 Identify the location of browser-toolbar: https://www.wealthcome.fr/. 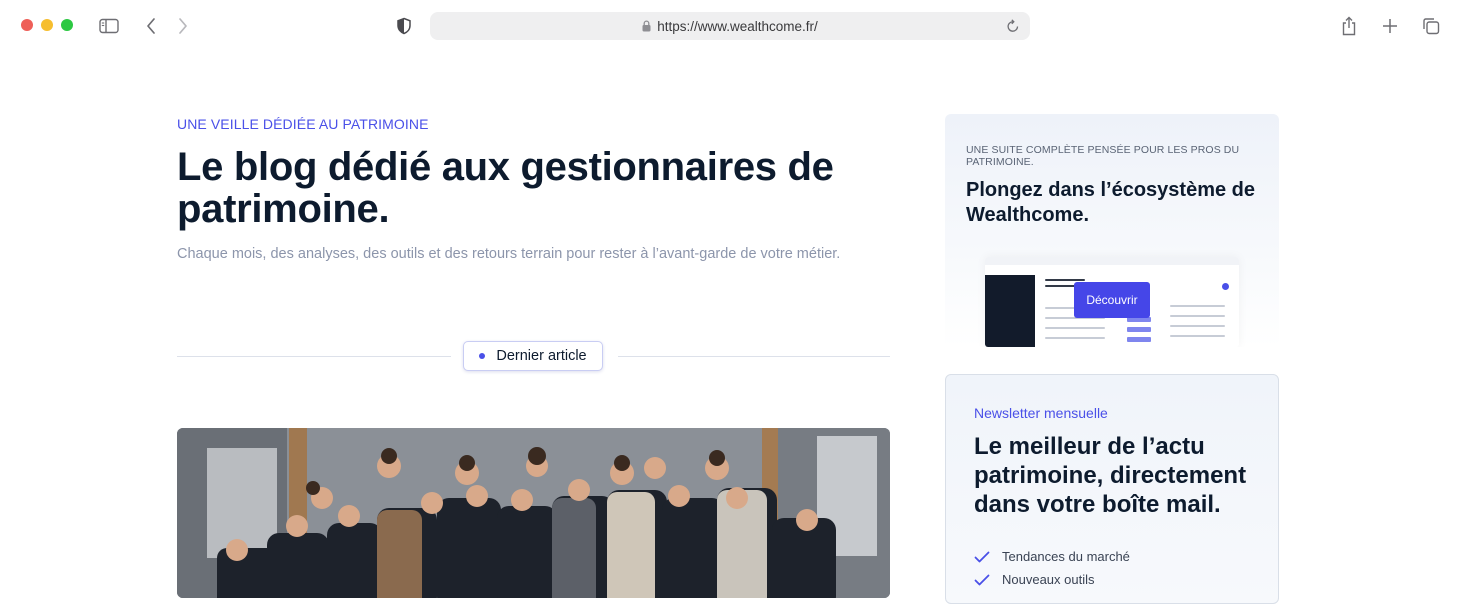
(730, 26).